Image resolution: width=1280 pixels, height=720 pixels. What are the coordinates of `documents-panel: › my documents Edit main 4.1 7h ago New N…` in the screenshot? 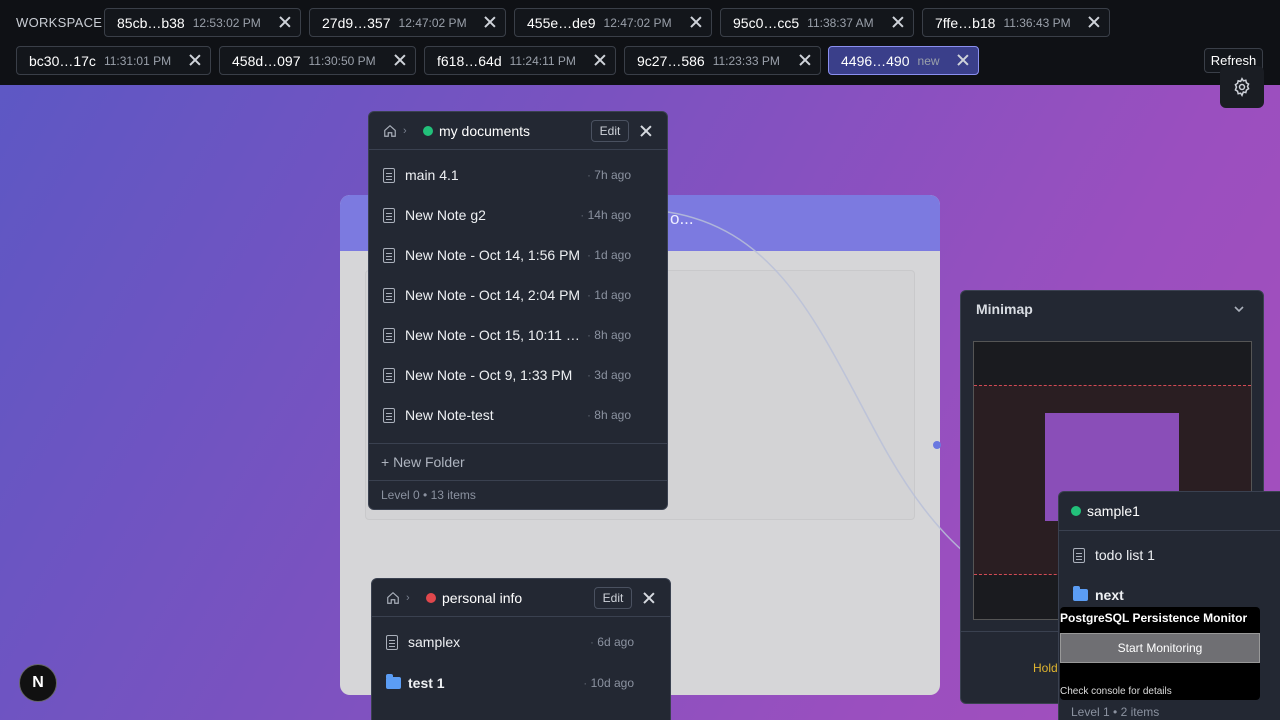 It's located at (518, 310).